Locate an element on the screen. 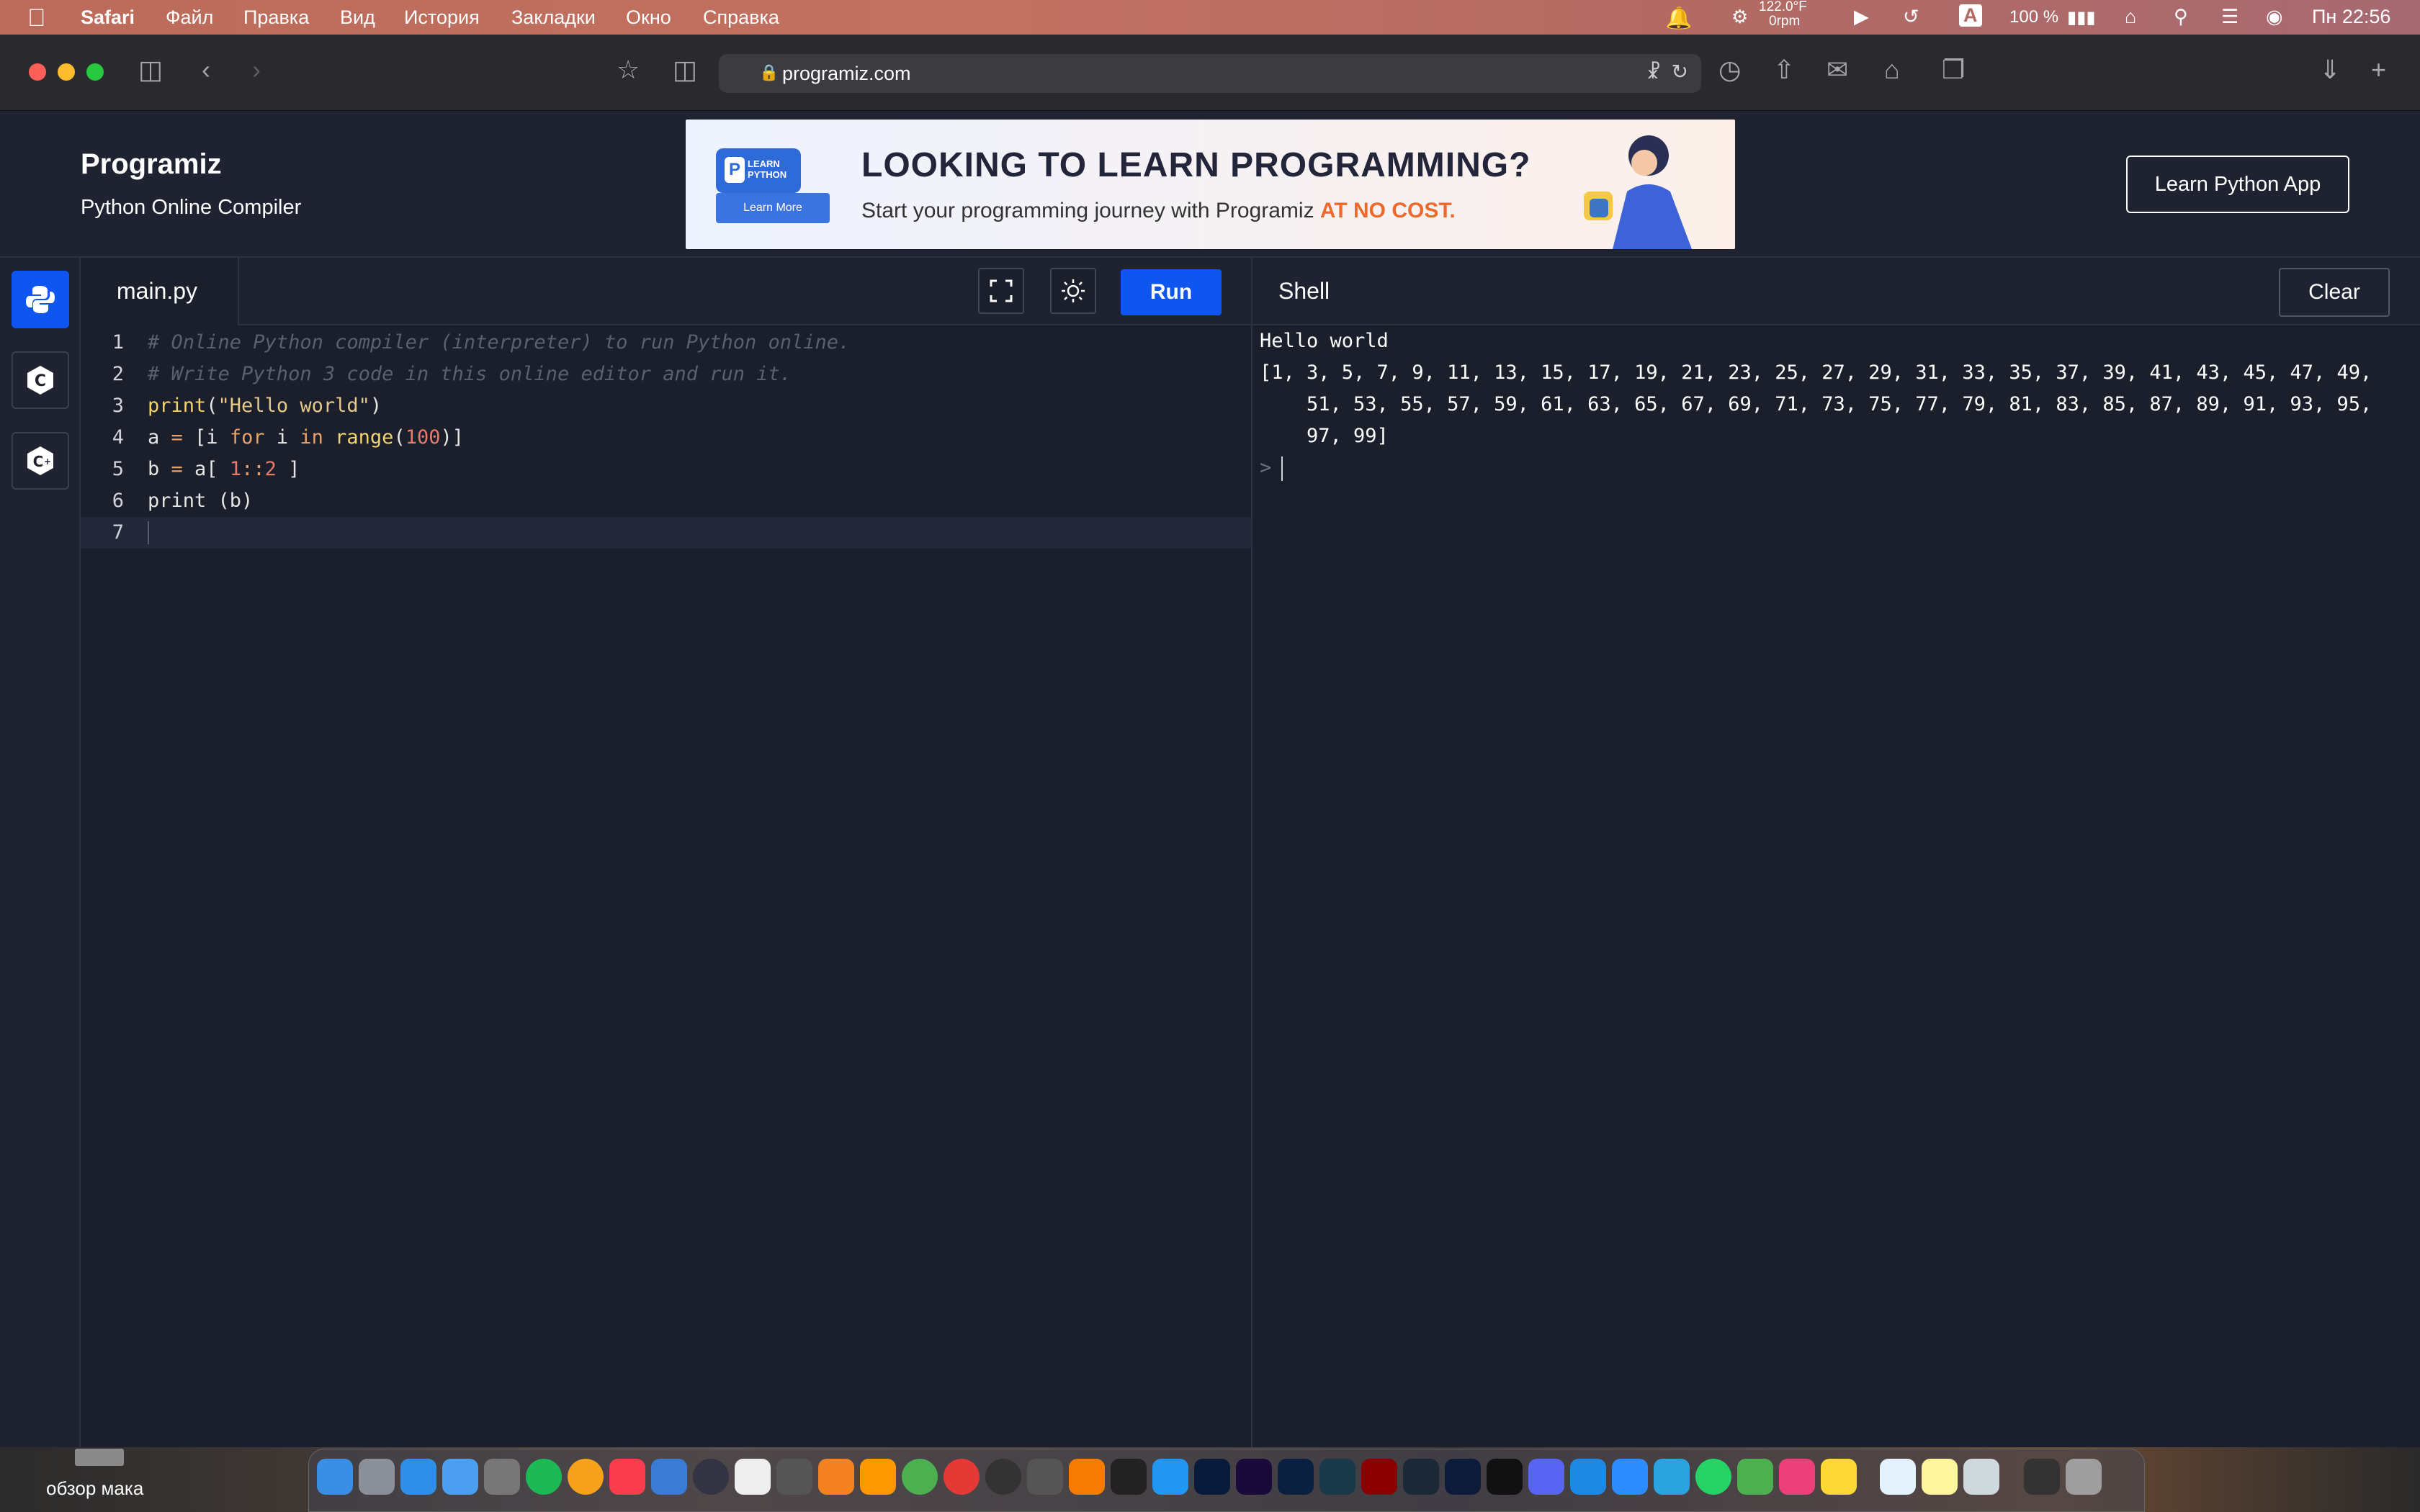  reload-icon: ↻ is located at coordinates (1680, 72).